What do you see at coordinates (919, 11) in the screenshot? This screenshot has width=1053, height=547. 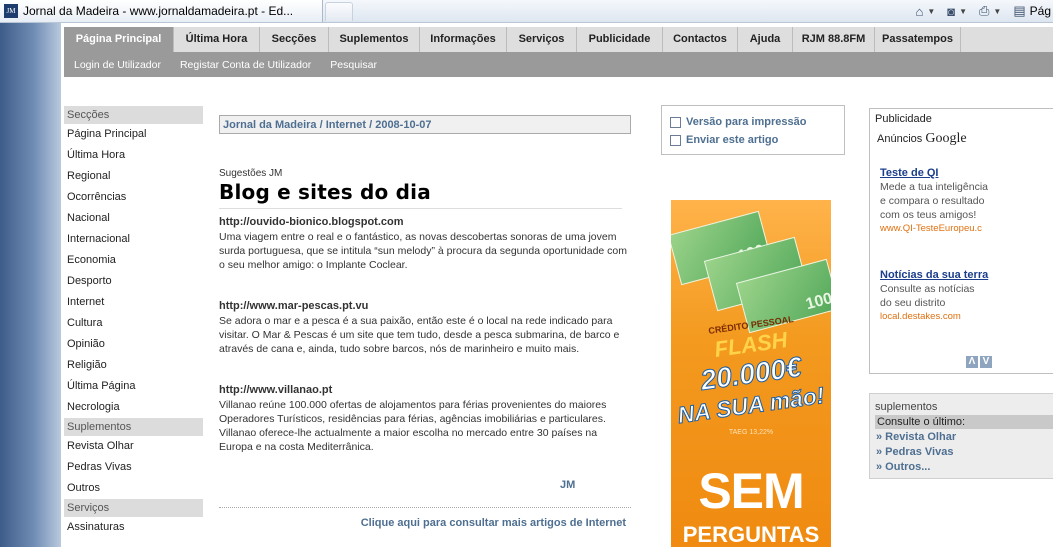 I see `home-icon: ⌂` at bounding box center [919, 11].